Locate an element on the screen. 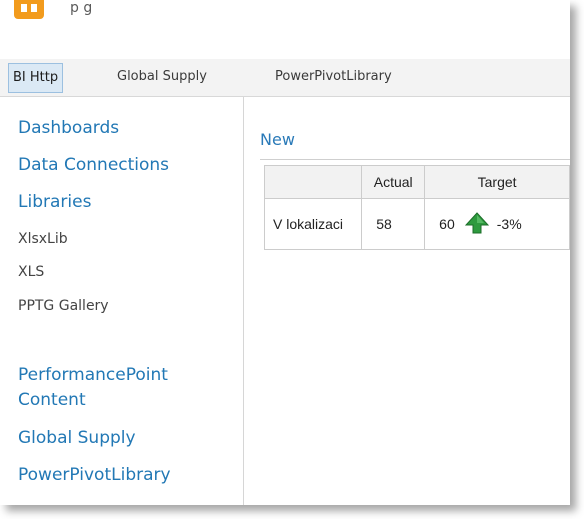  green-up-arrow-icon is located at coordinates (476, 224).